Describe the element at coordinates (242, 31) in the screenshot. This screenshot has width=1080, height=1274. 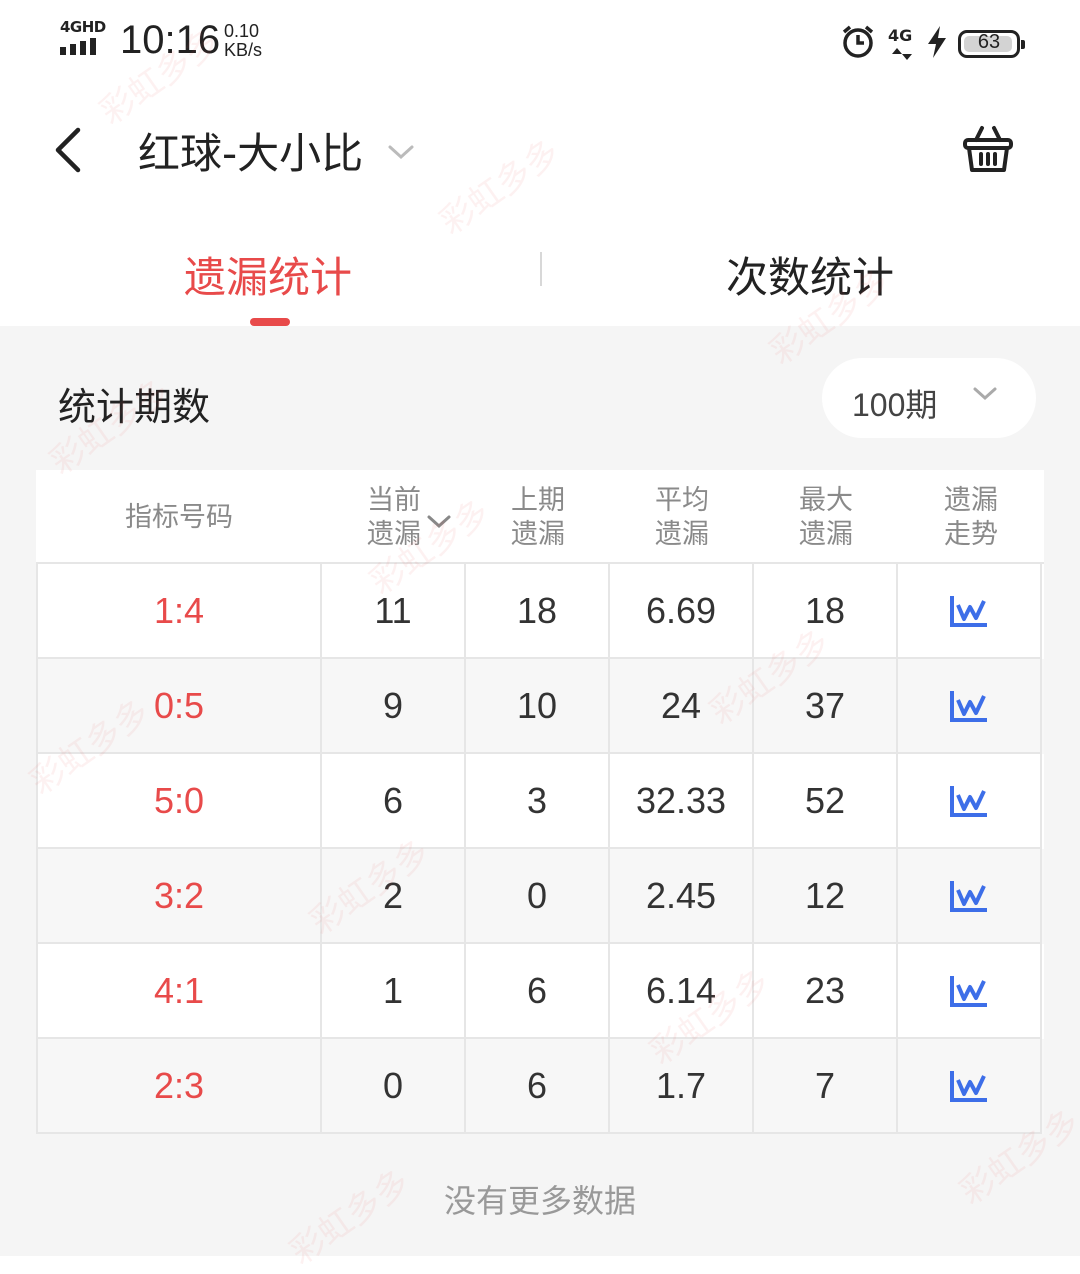
I see `network-speed-value: 0.10` at that location.